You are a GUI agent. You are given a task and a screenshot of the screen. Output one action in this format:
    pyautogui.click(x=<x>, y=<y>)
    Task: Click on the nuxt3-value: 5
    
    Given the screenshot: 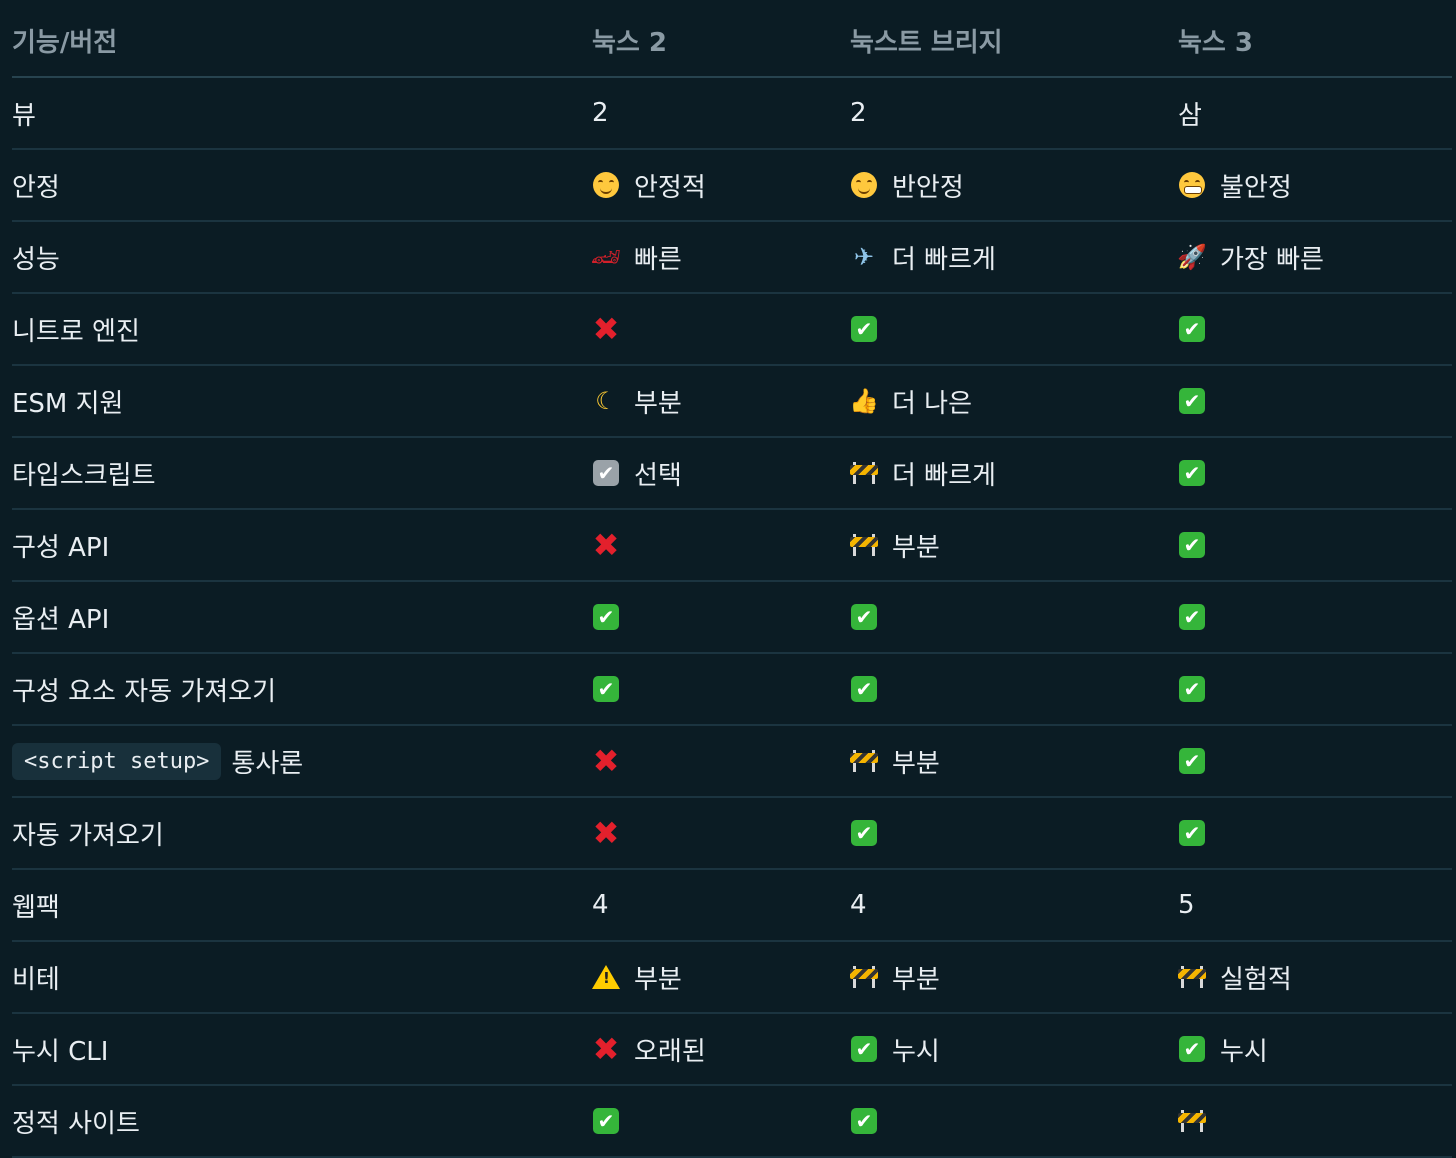 What is the action you would take?
    pyautogui.click(x=1186, y=905)
    